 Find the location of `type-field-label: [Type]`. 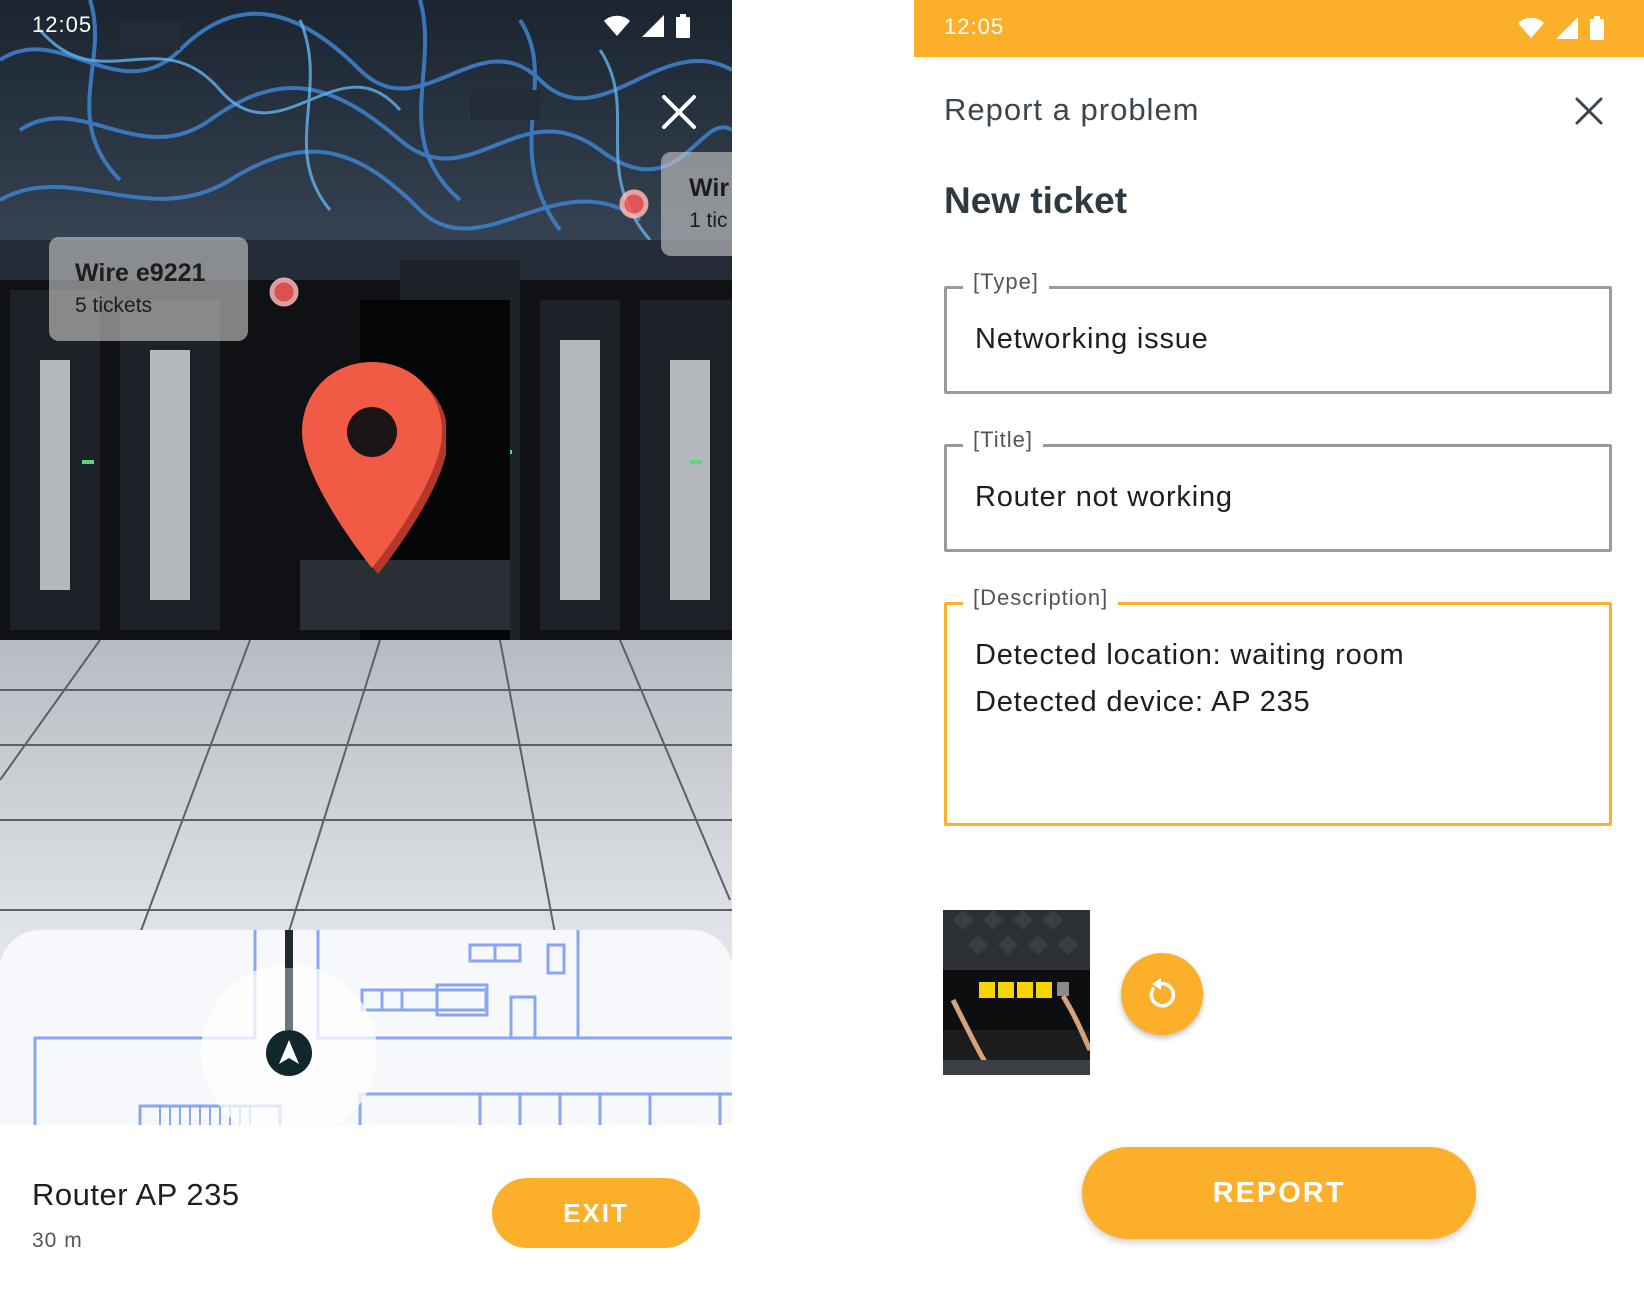

type-field-label: [Type] is located at coordinates (1006, 282).